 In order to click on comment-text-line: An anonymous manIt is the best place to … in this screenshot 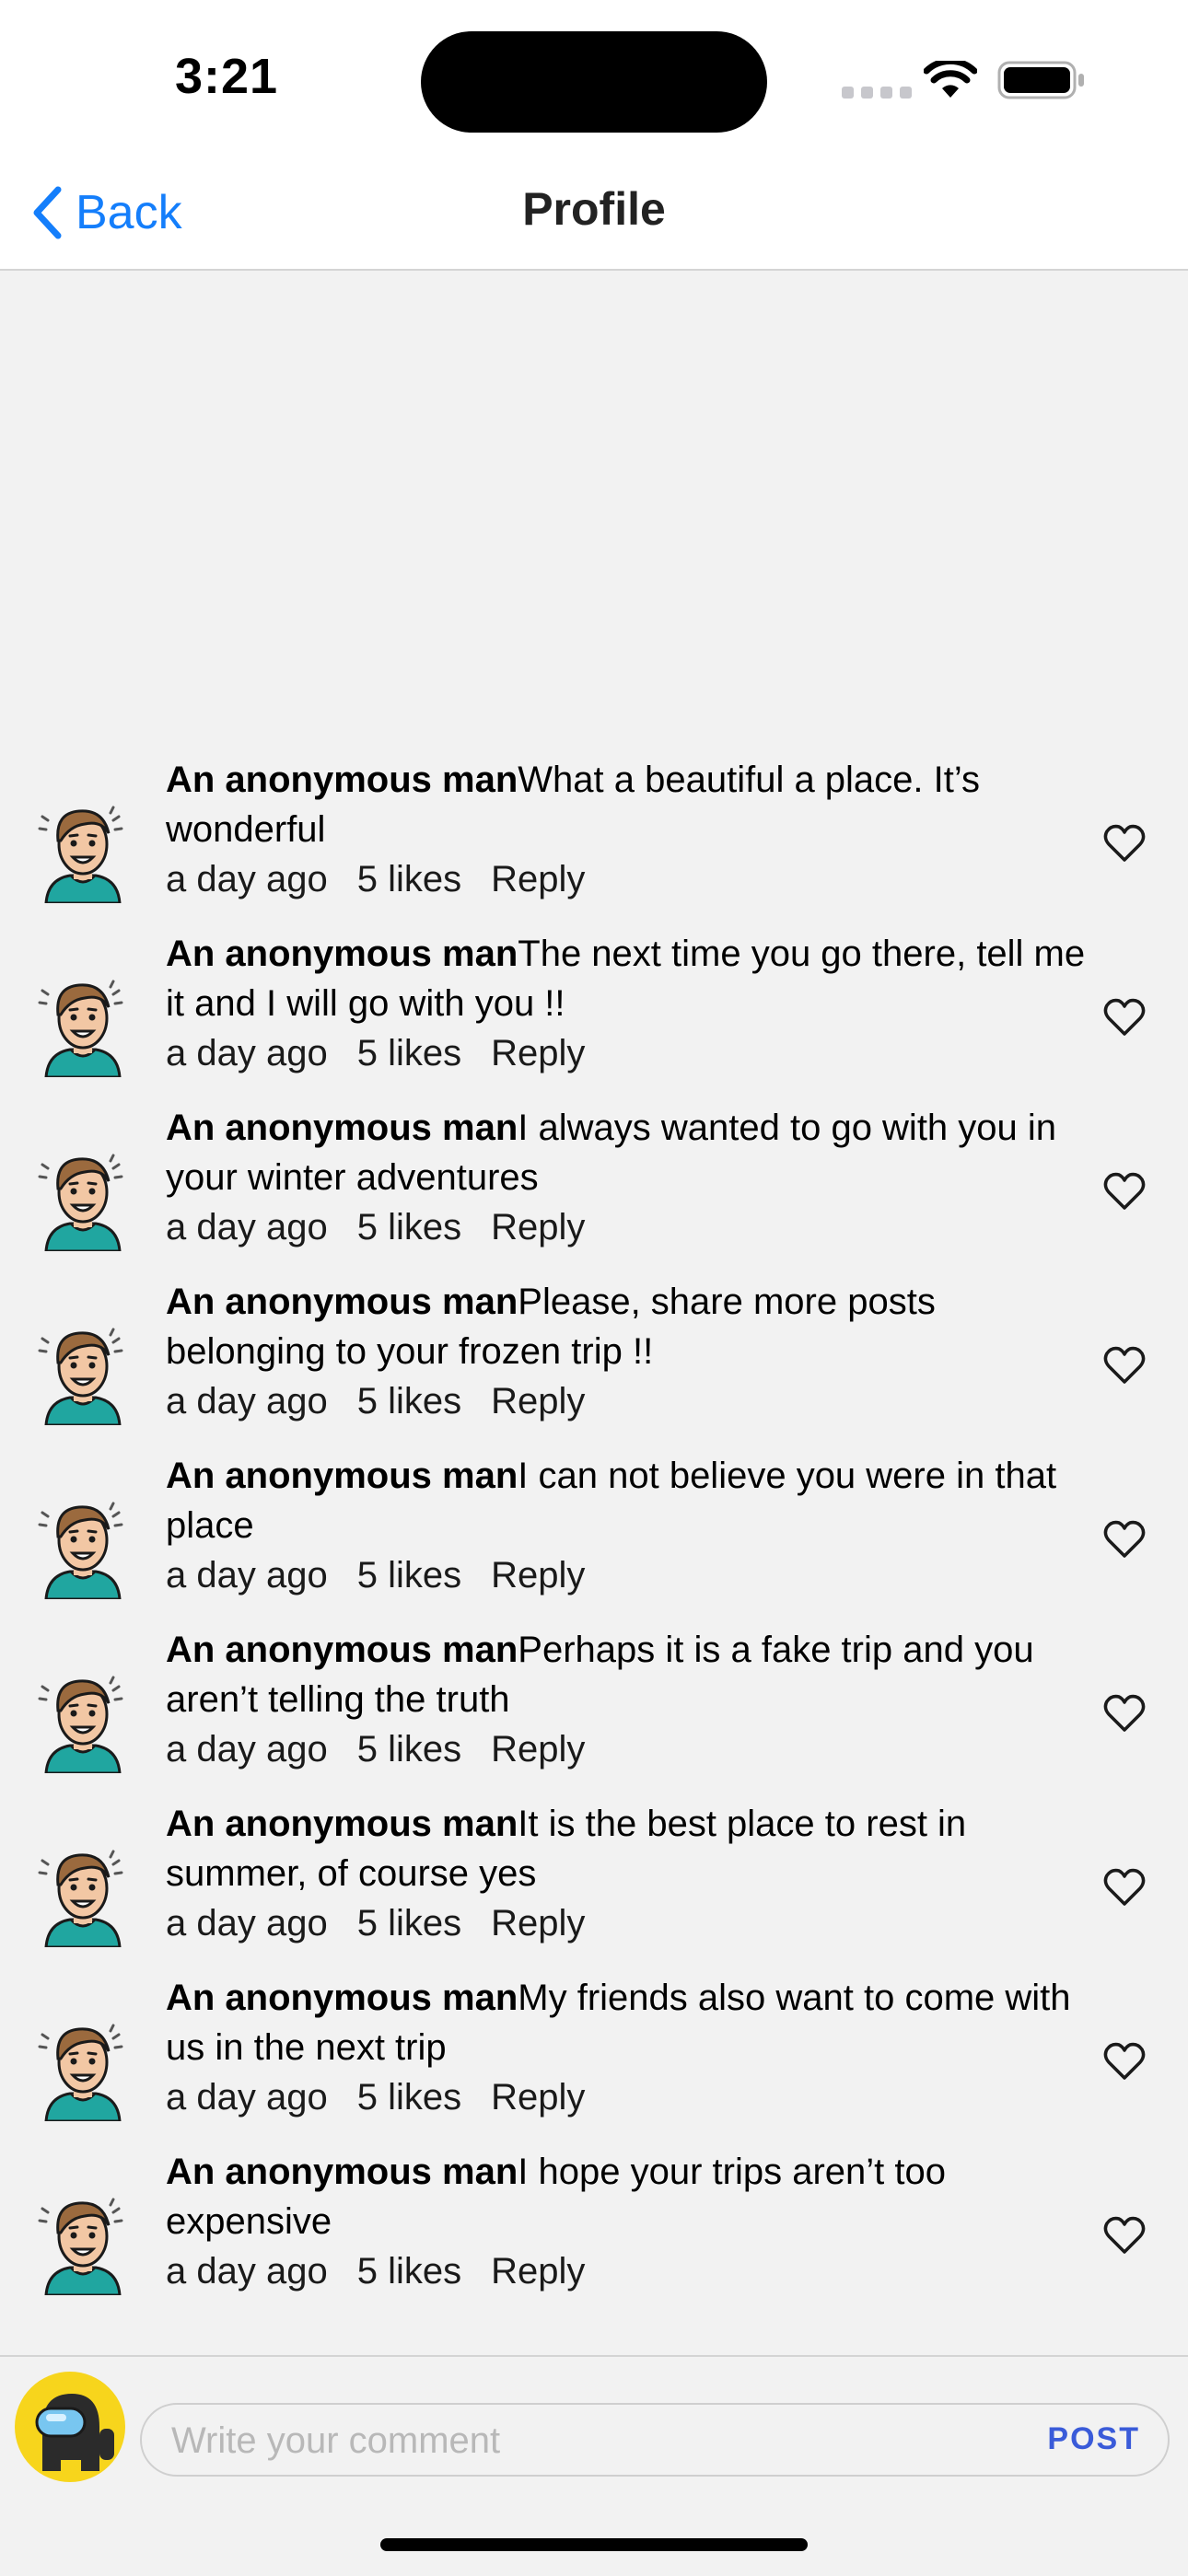, I will do `click(631, 1848)`.